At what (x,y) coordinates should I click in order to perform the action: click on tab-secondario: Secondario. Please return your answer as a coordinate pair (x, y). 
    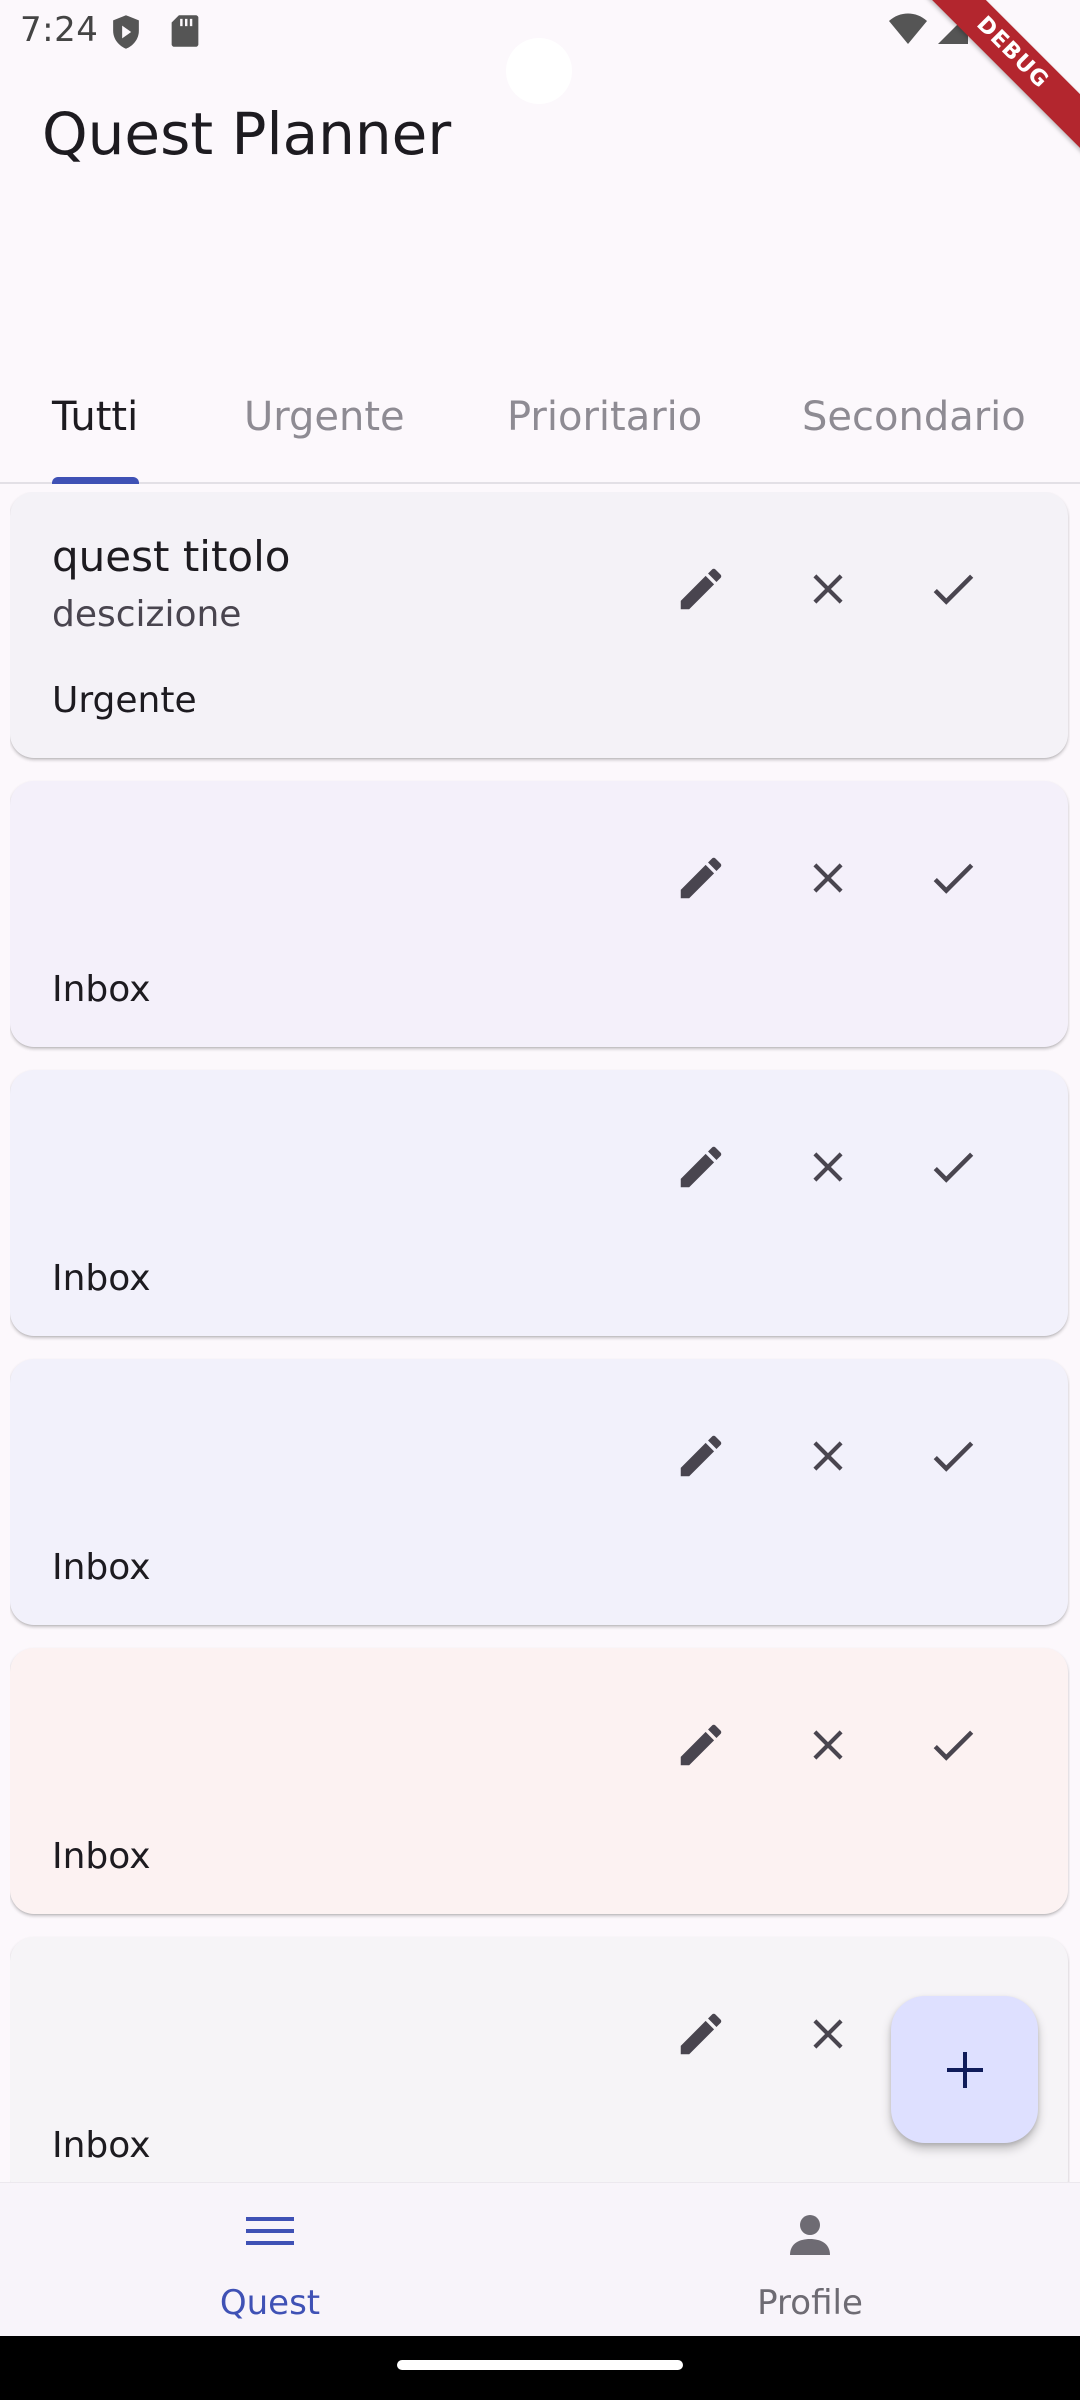
    Looking at the image, I should click on (914, 417).